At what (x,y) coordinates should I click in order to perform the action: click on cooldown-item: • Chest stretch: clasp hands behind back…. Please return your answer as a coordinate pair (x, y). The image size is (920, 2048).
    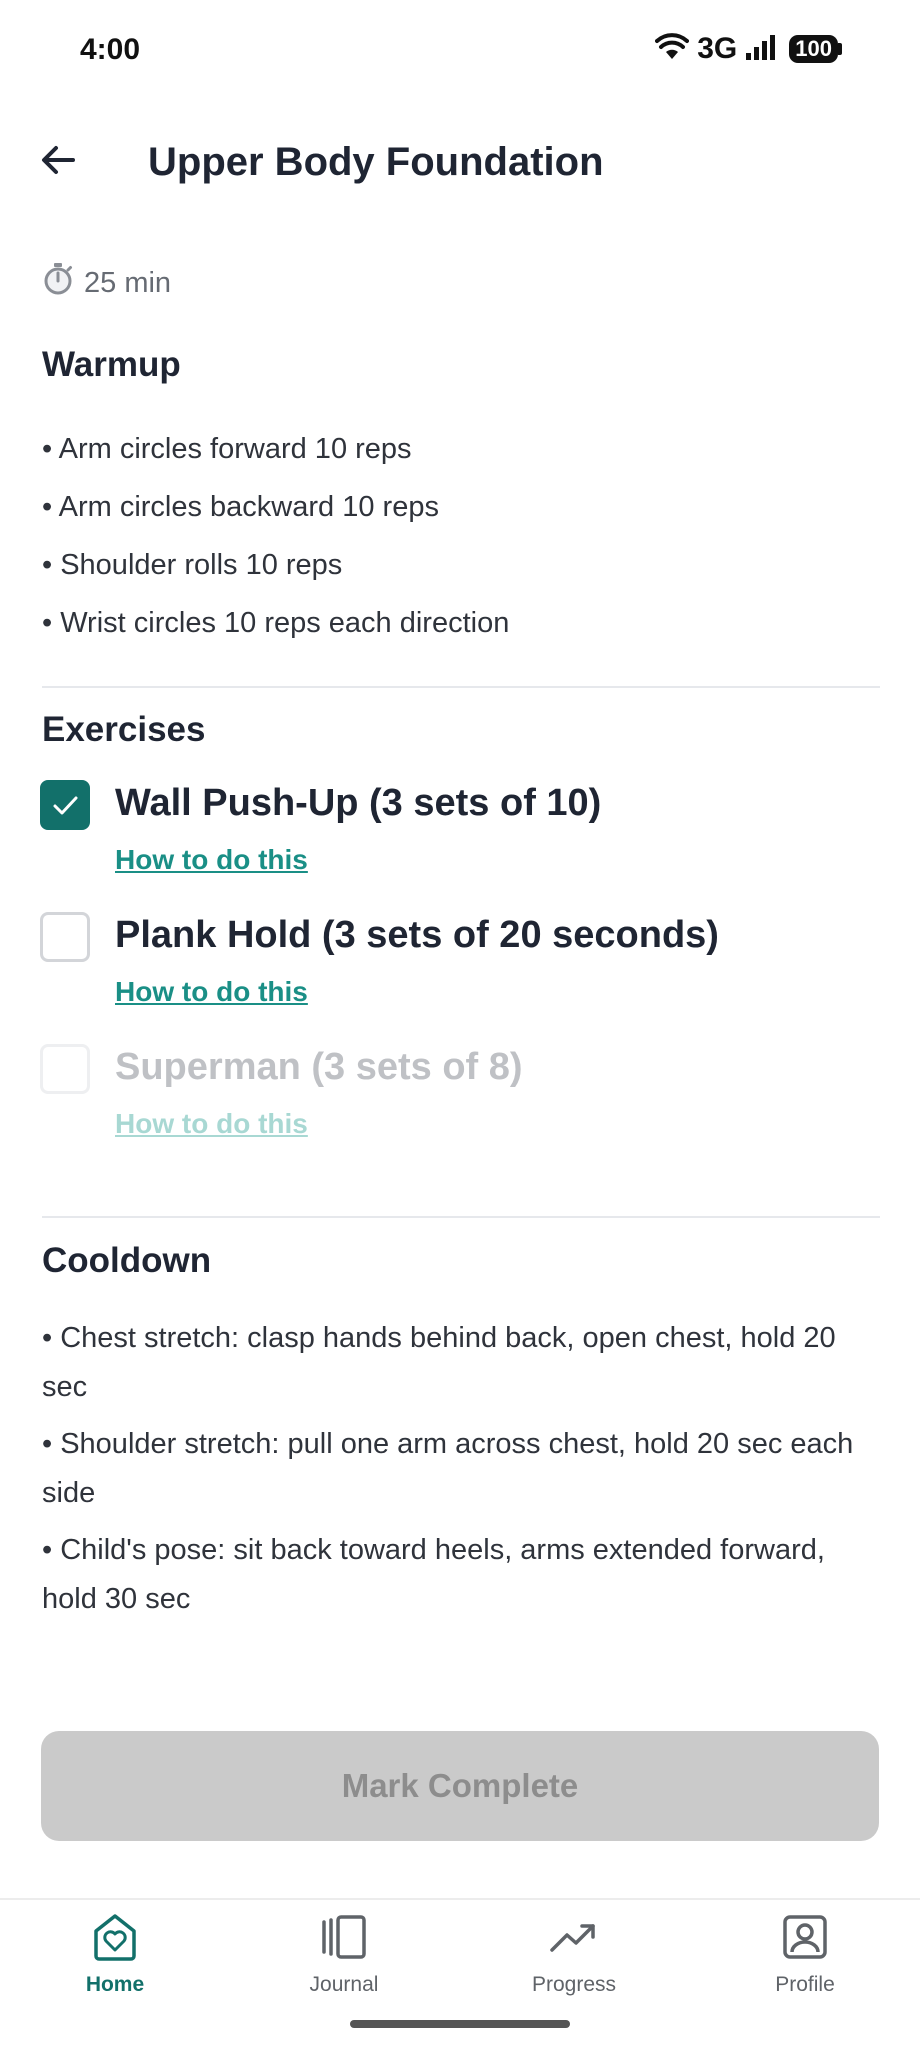
    Looking at the image, I should click on (439, 1362).